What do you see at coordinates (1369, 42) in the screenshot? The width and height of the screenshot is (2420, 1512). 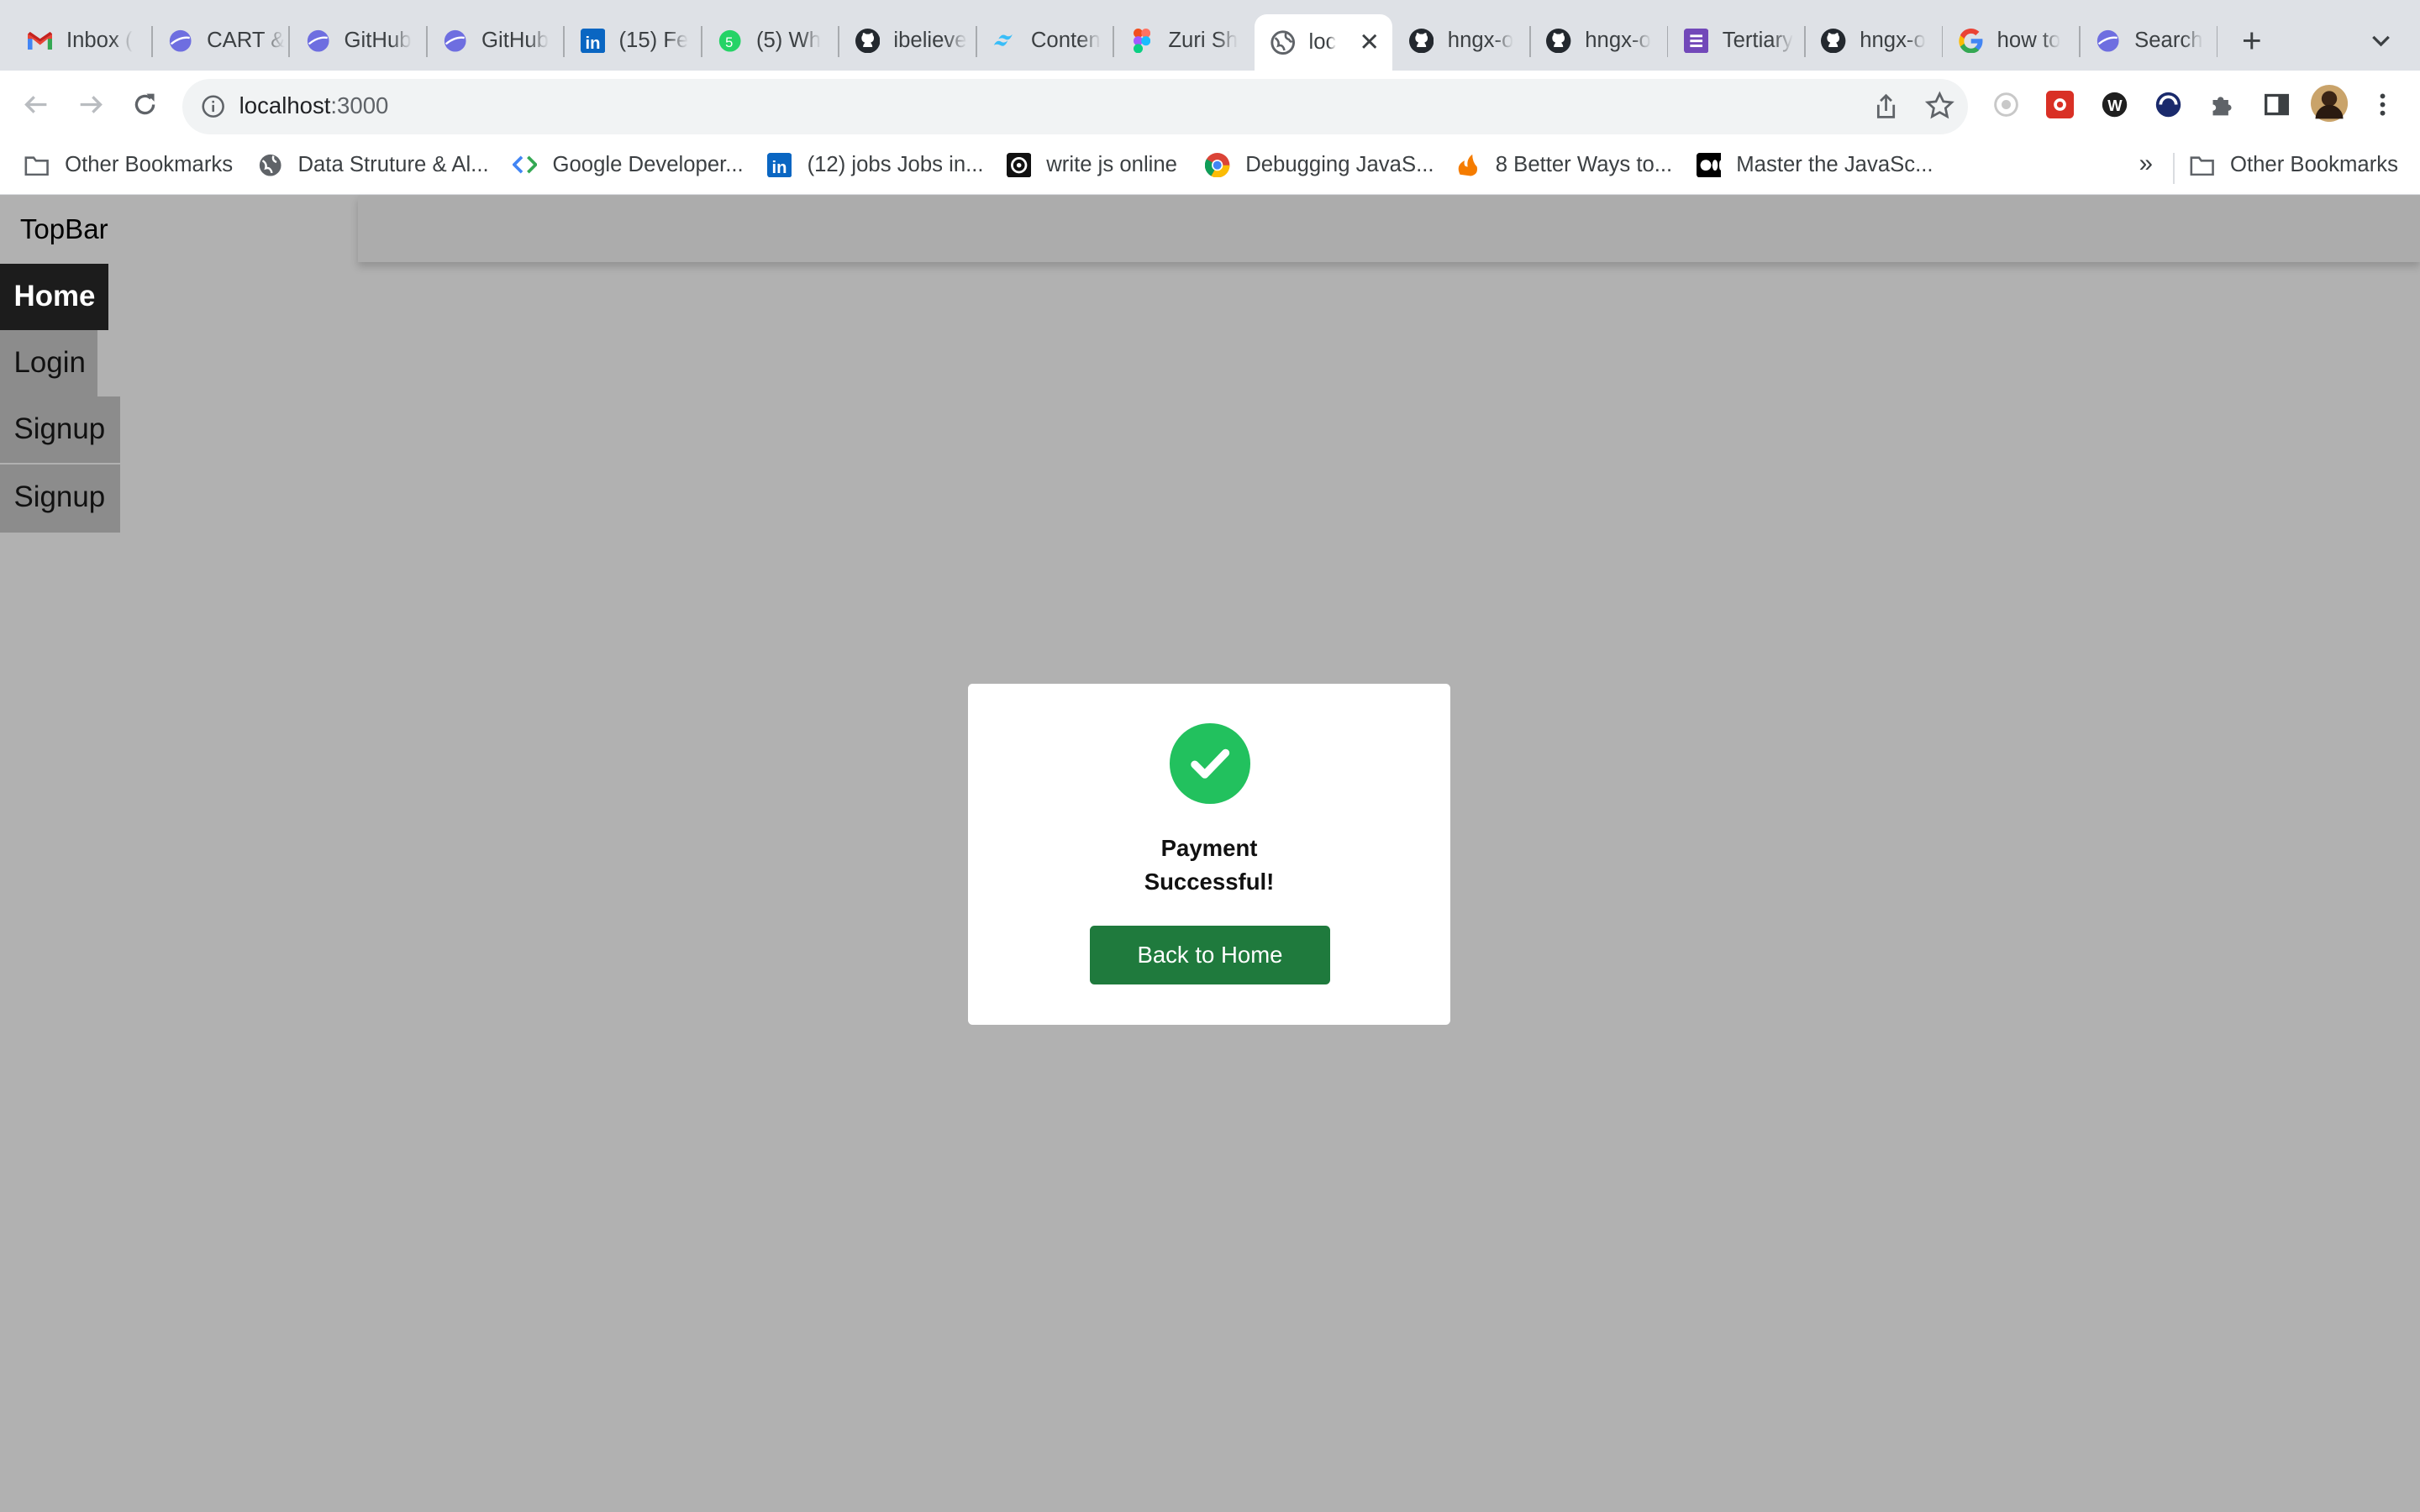 I see `close-icon: ✕` at bounding box center [1369, 42].